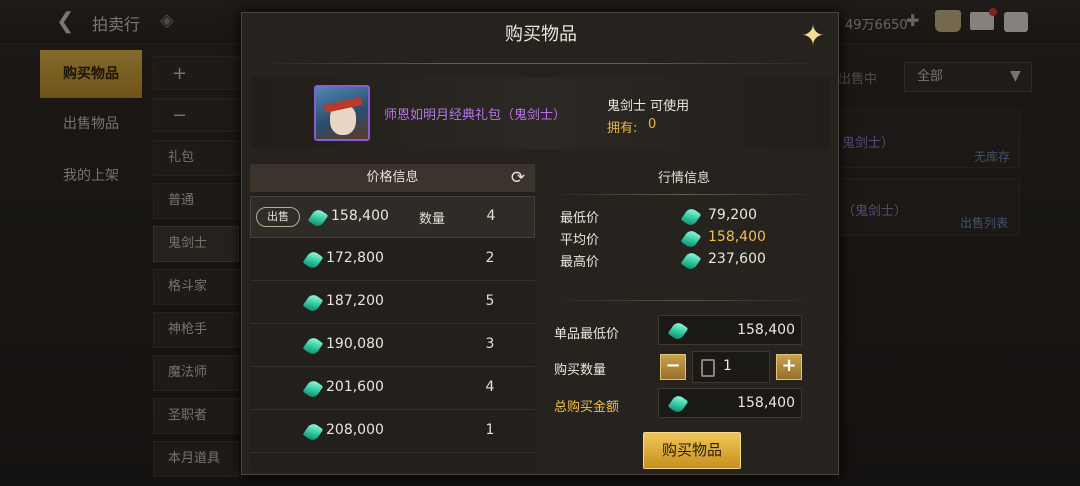 The height and width of the screenshot is (486, 1080). Describe the element at coordinates (355, 344) in the screenshot. I see `price-value: 190,080` at that location.